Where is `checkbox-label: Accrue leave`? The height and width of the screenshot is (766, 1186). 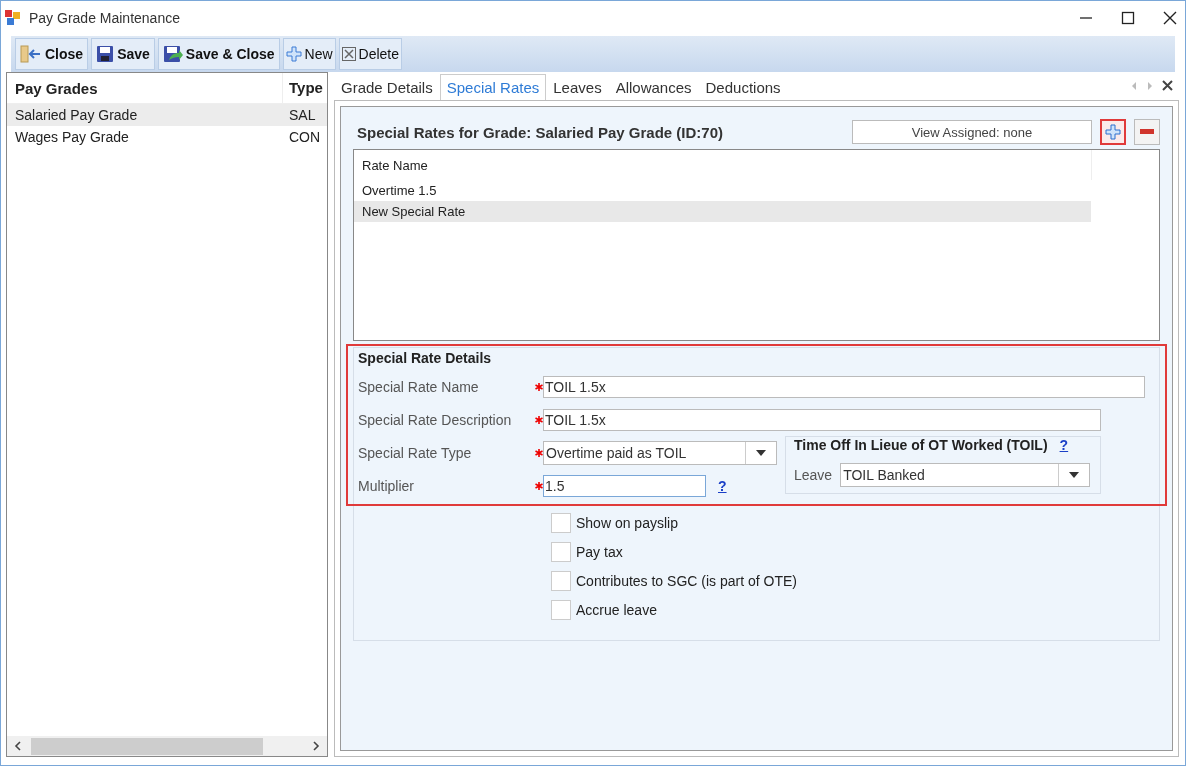
checkbox-label: Accrue leave is located at coordinates (616, 609).